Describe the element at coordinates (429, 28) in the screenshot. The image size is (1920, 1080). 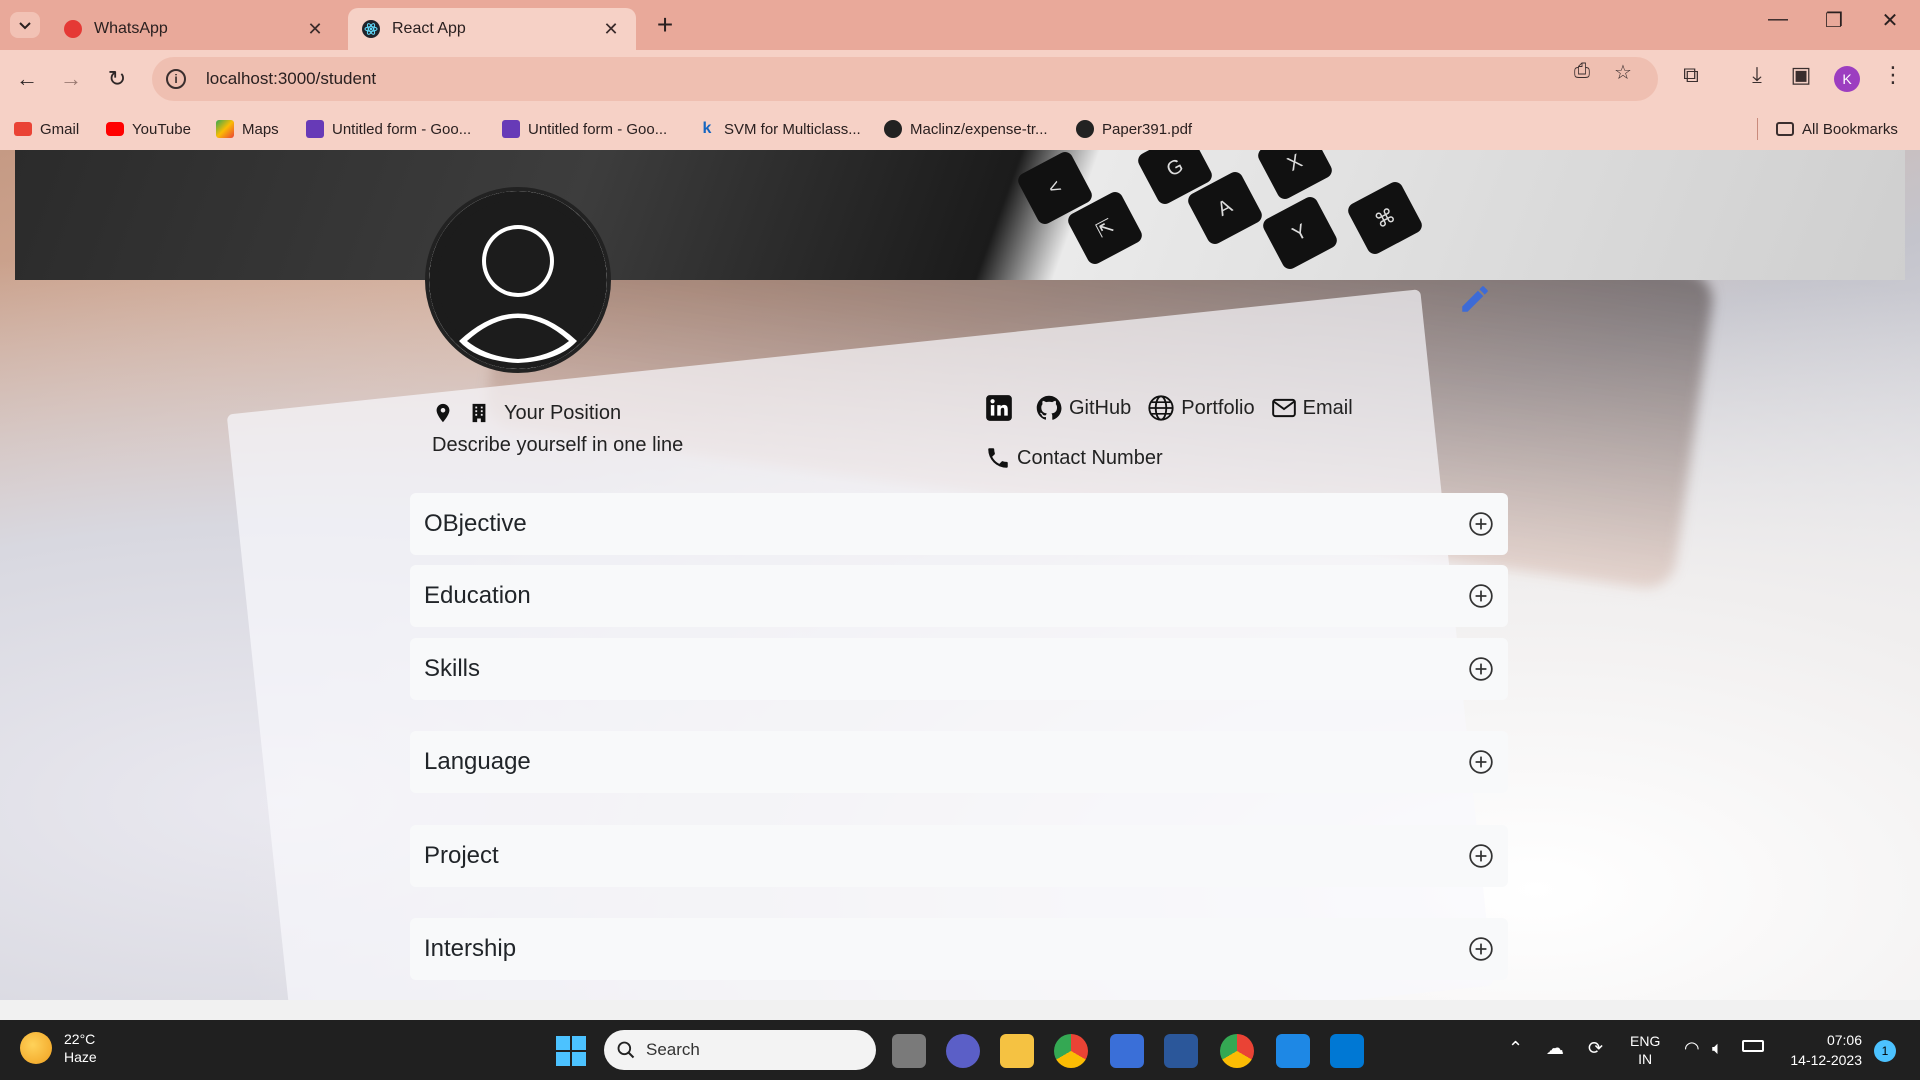
I see `tab-title: React App` at that location.